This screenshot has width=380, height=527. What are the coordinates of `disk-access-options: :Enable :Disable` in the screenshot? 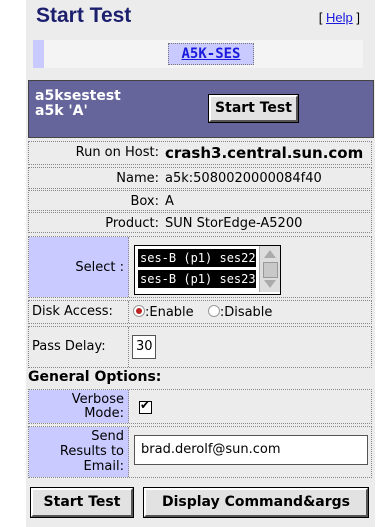 It's located at (202, 312).